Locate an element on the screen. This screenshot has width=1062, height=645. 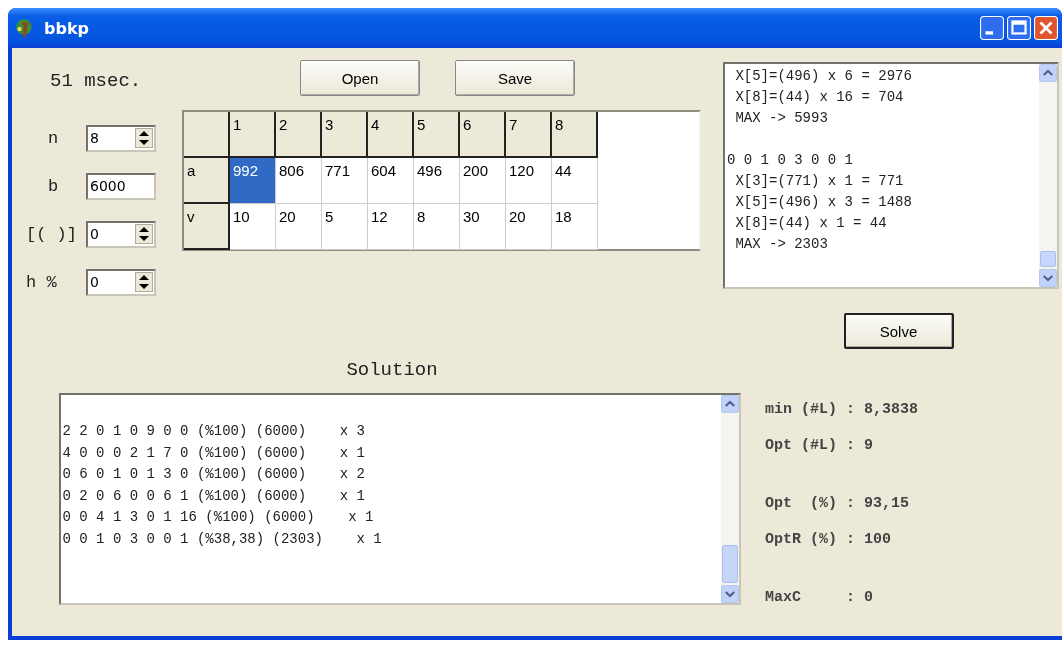
grid-corner is located at coordinates (207, 135).